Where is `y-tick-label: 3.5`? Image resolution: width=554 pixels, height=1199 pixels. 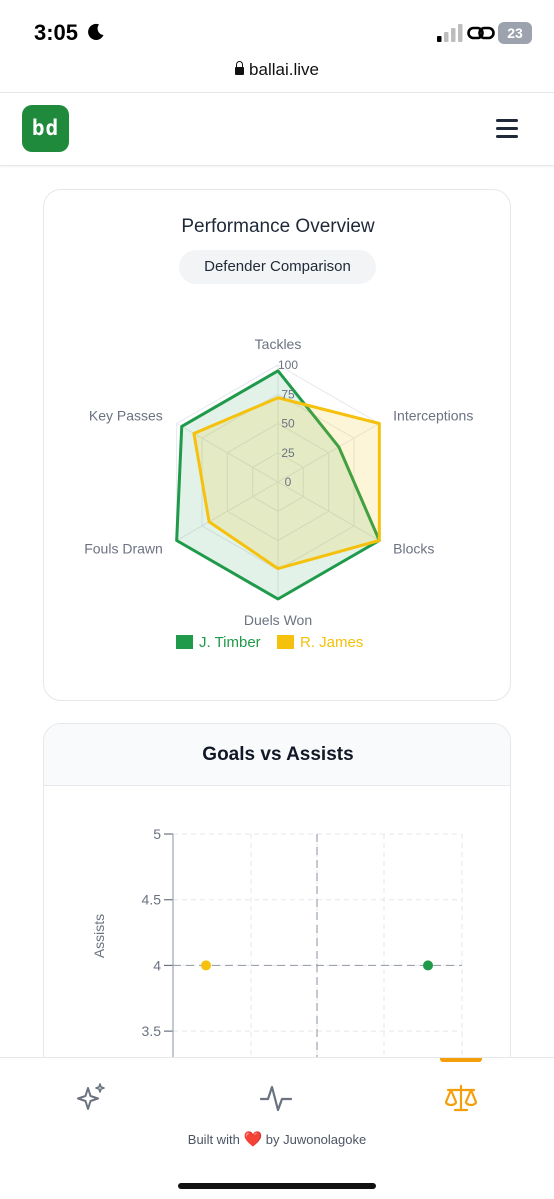 y-tick-label: 3.5 is located at coordinates (152, 1031).